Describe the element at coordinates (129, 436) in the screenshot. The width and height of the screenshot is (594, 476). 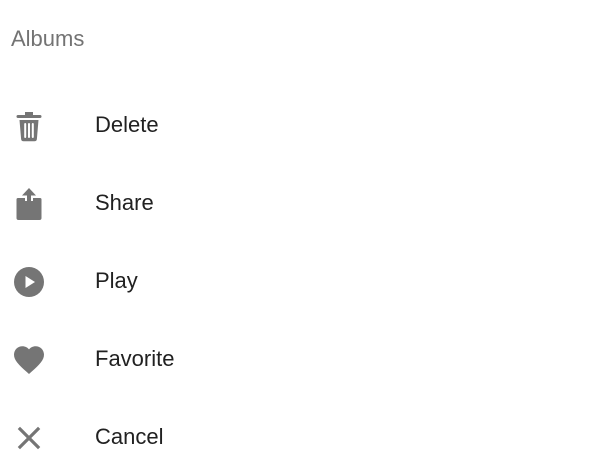
I see `cancel-label: Cancel` at that location.